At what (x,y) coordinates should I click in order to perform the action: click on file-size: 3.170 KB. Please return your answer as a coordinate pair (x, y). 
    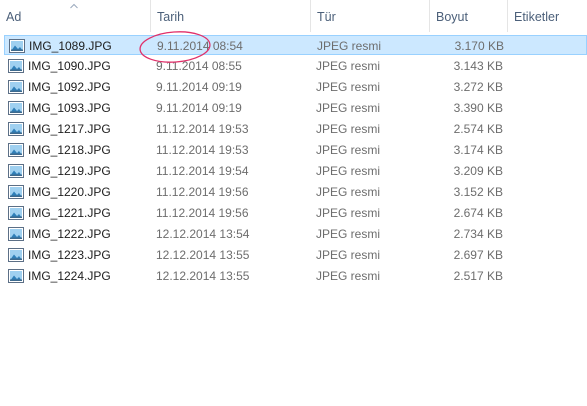
    Looking at the image, I should click on (479, 46).